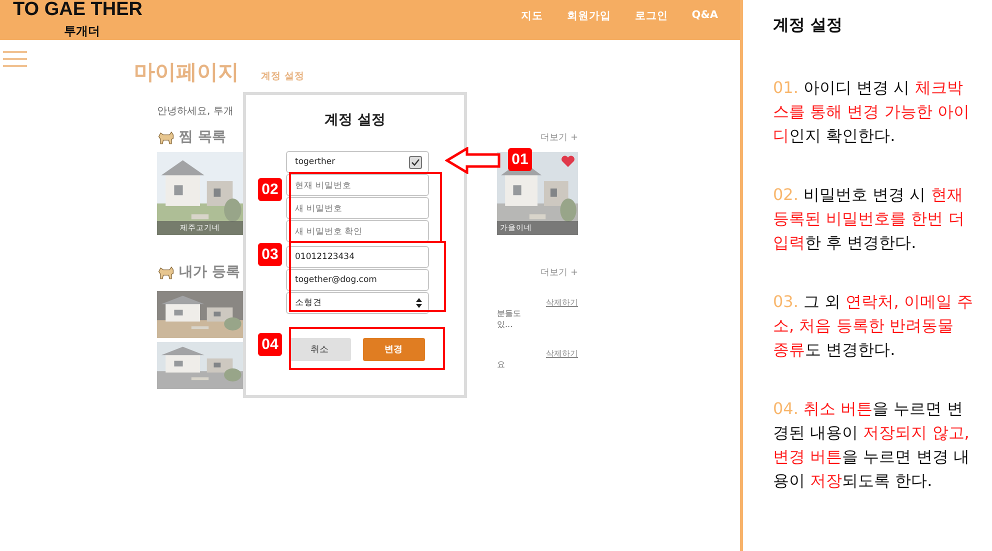 This screenshot has height=551, width=992. Describe the element at coordinates (319, 349) in the screenshot. I see `cancel-button: 취소` at that location.